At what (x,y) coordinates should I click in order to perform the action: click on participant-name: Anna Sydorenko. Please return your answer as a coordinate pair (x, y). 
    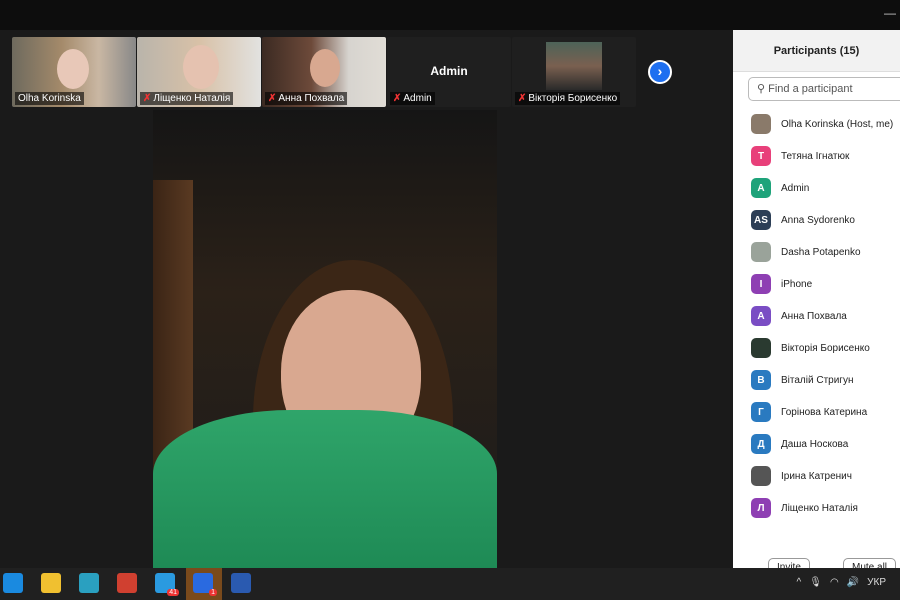
    Looking at the image, I should click on (818, 220).